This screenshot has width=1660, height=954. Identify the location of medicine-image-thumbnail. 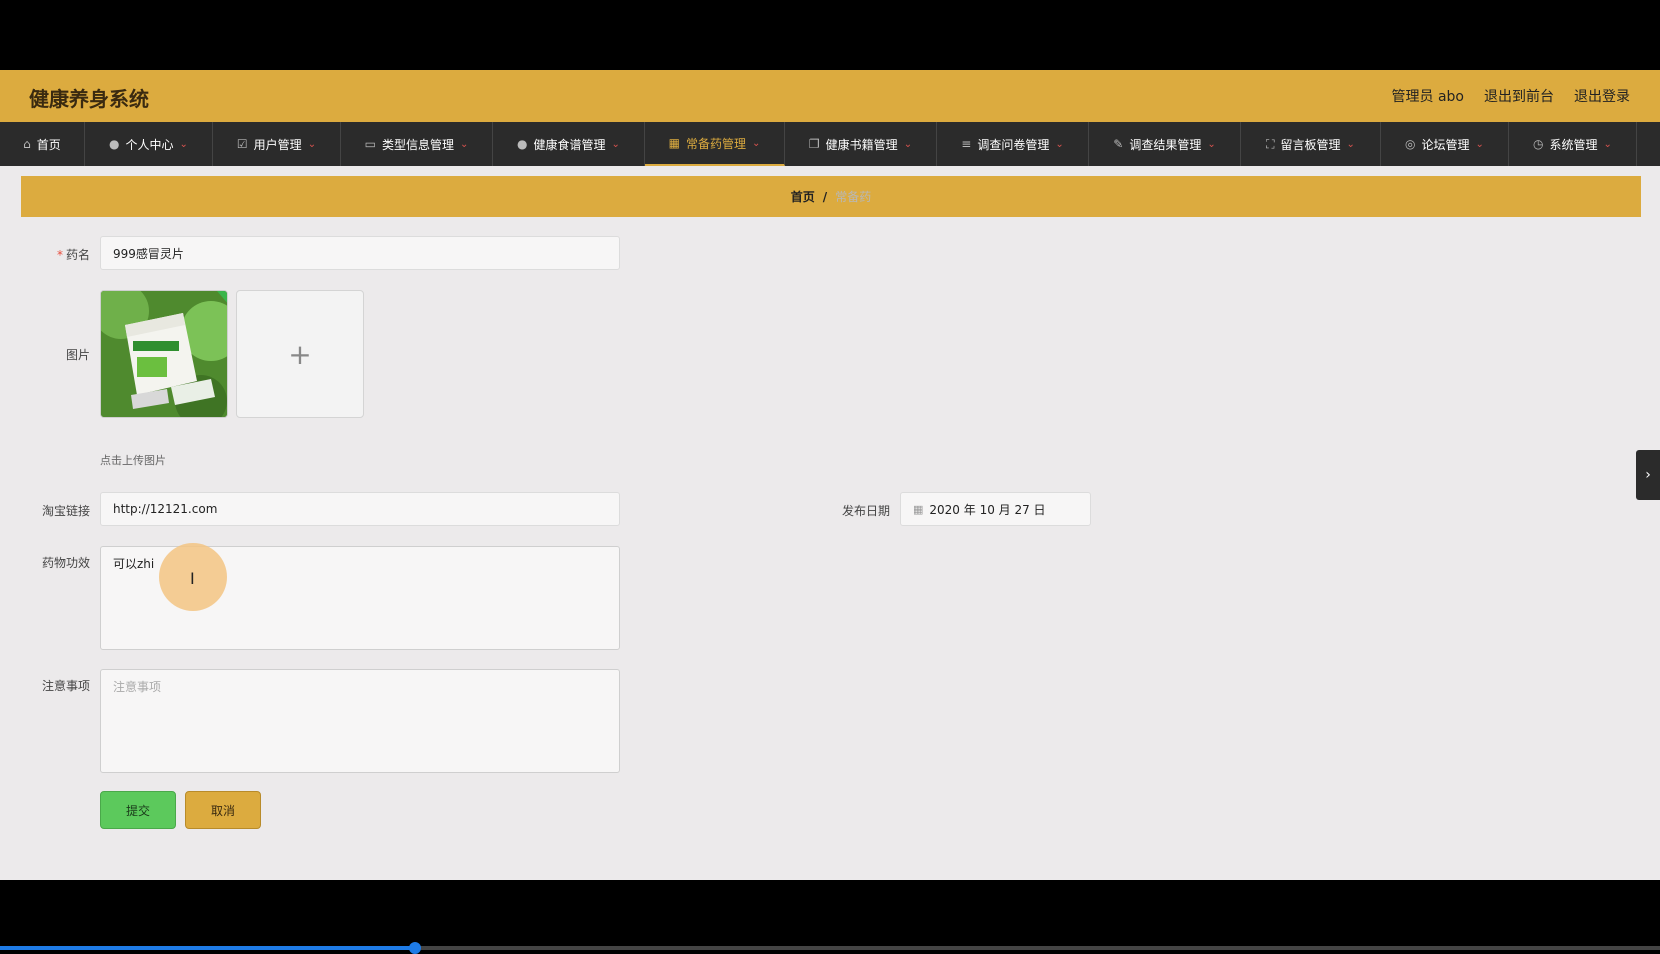
(164, 354).